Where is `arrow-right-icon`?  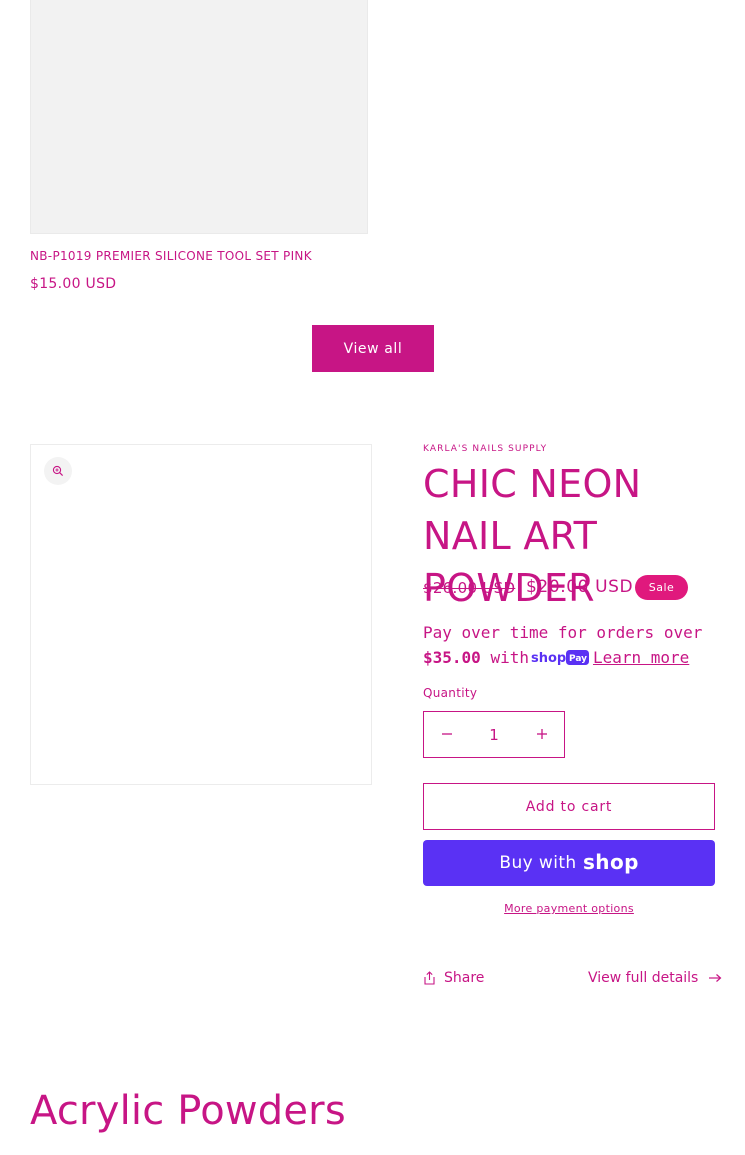 arrow-right-icon is located at coordinates (715, 978).